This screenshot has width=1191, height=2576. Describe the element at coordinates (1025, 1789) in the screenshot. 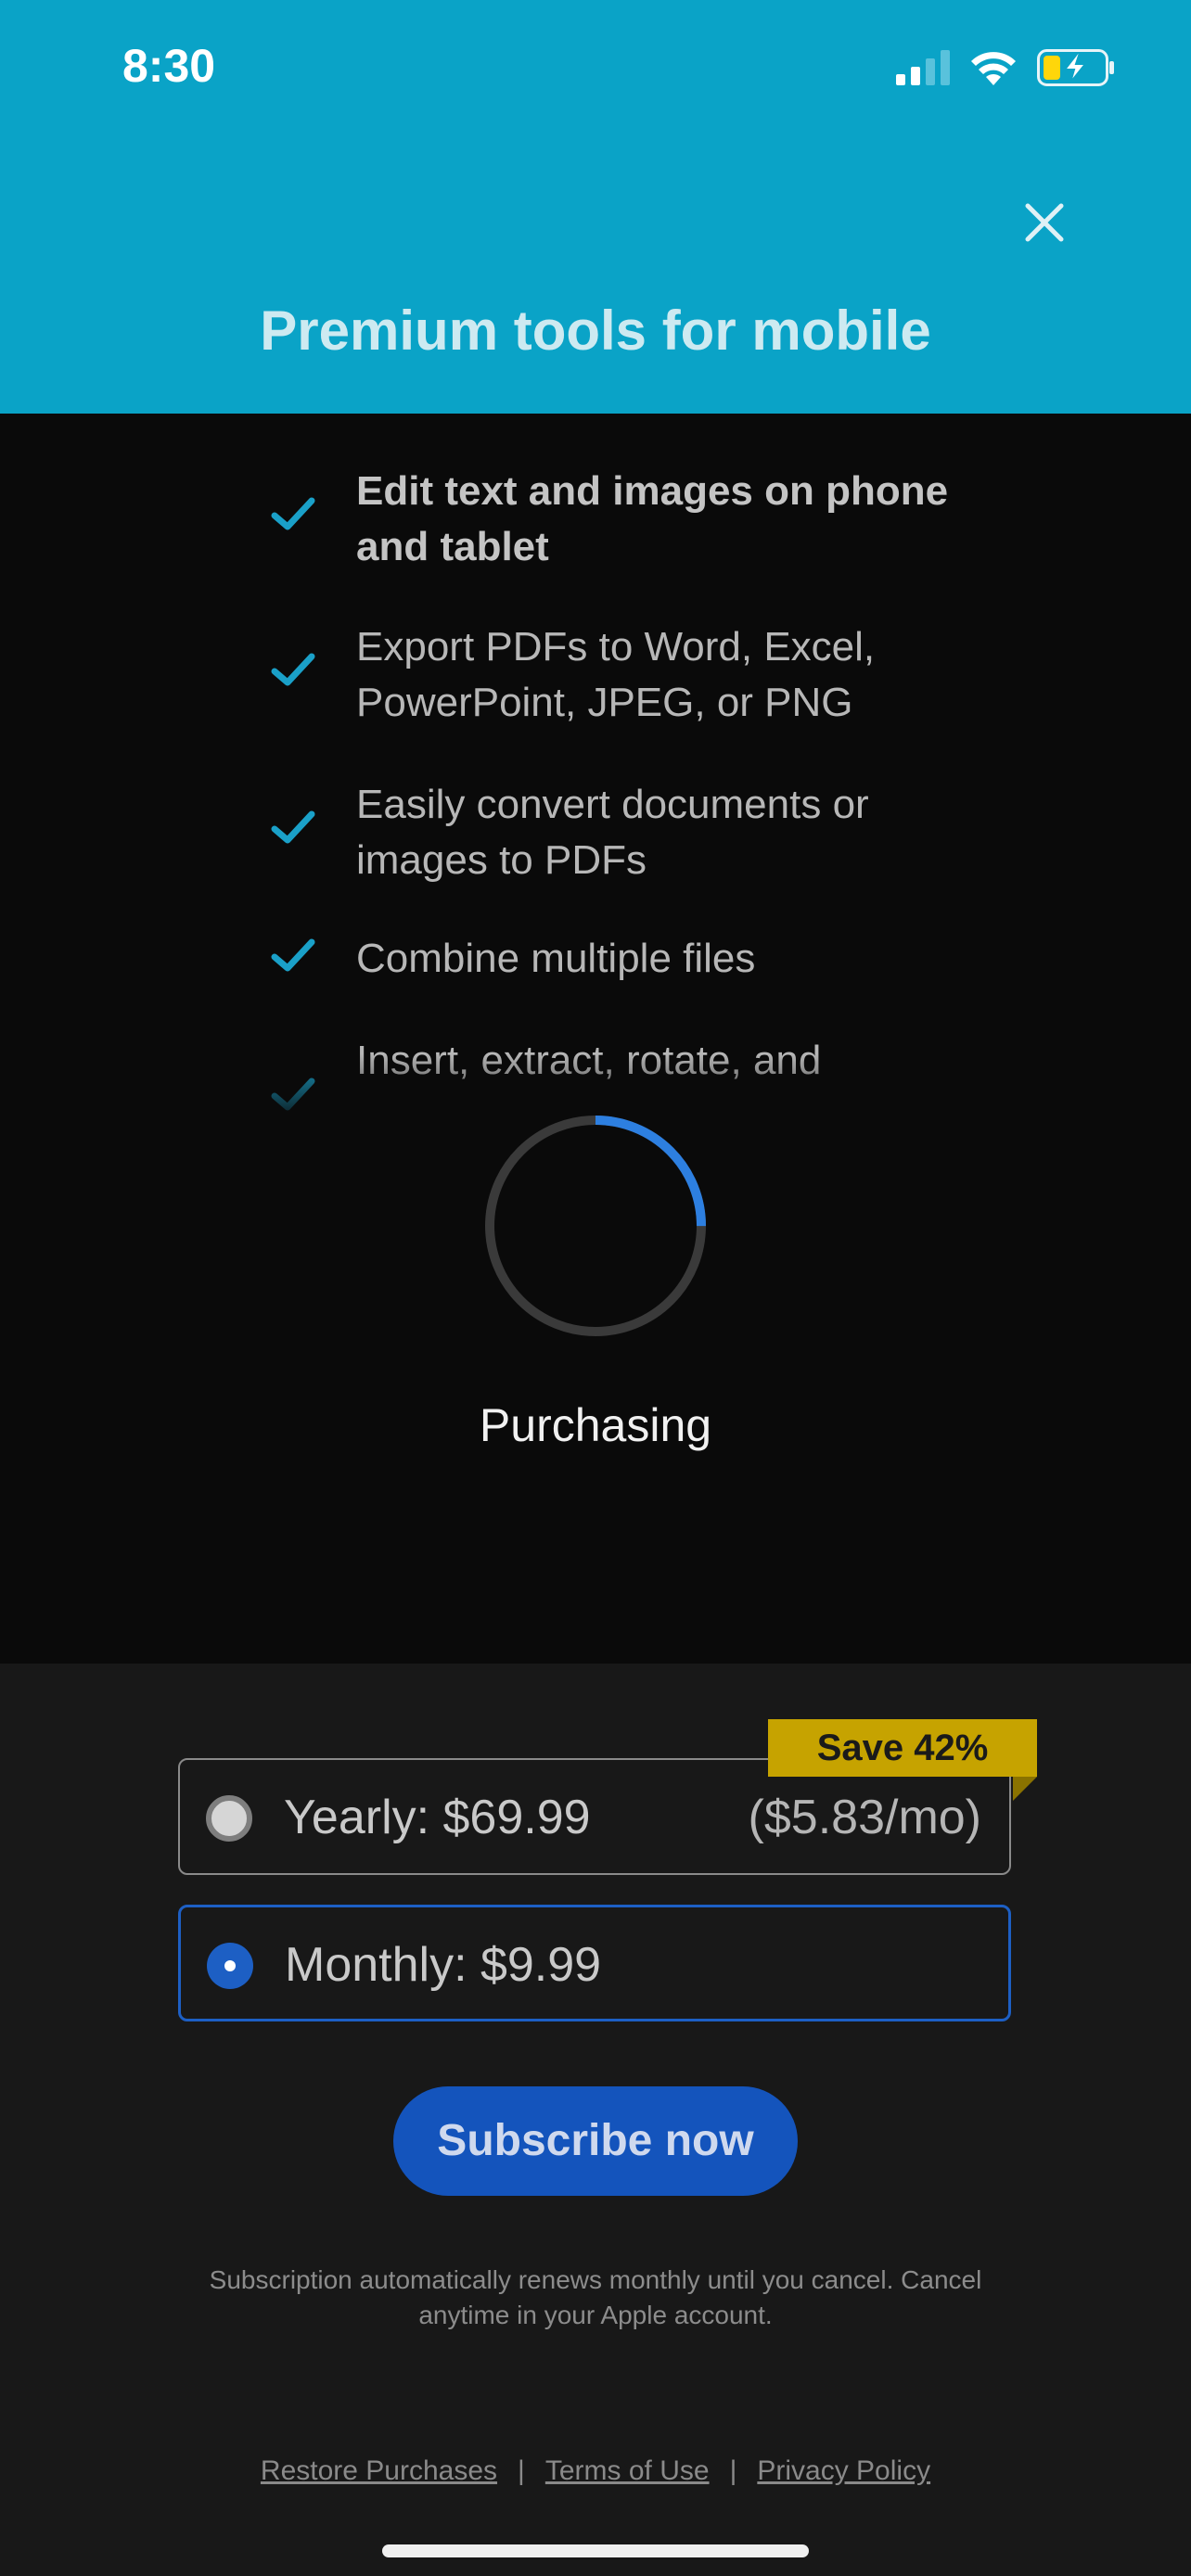

I see `badge-fold` at that location.